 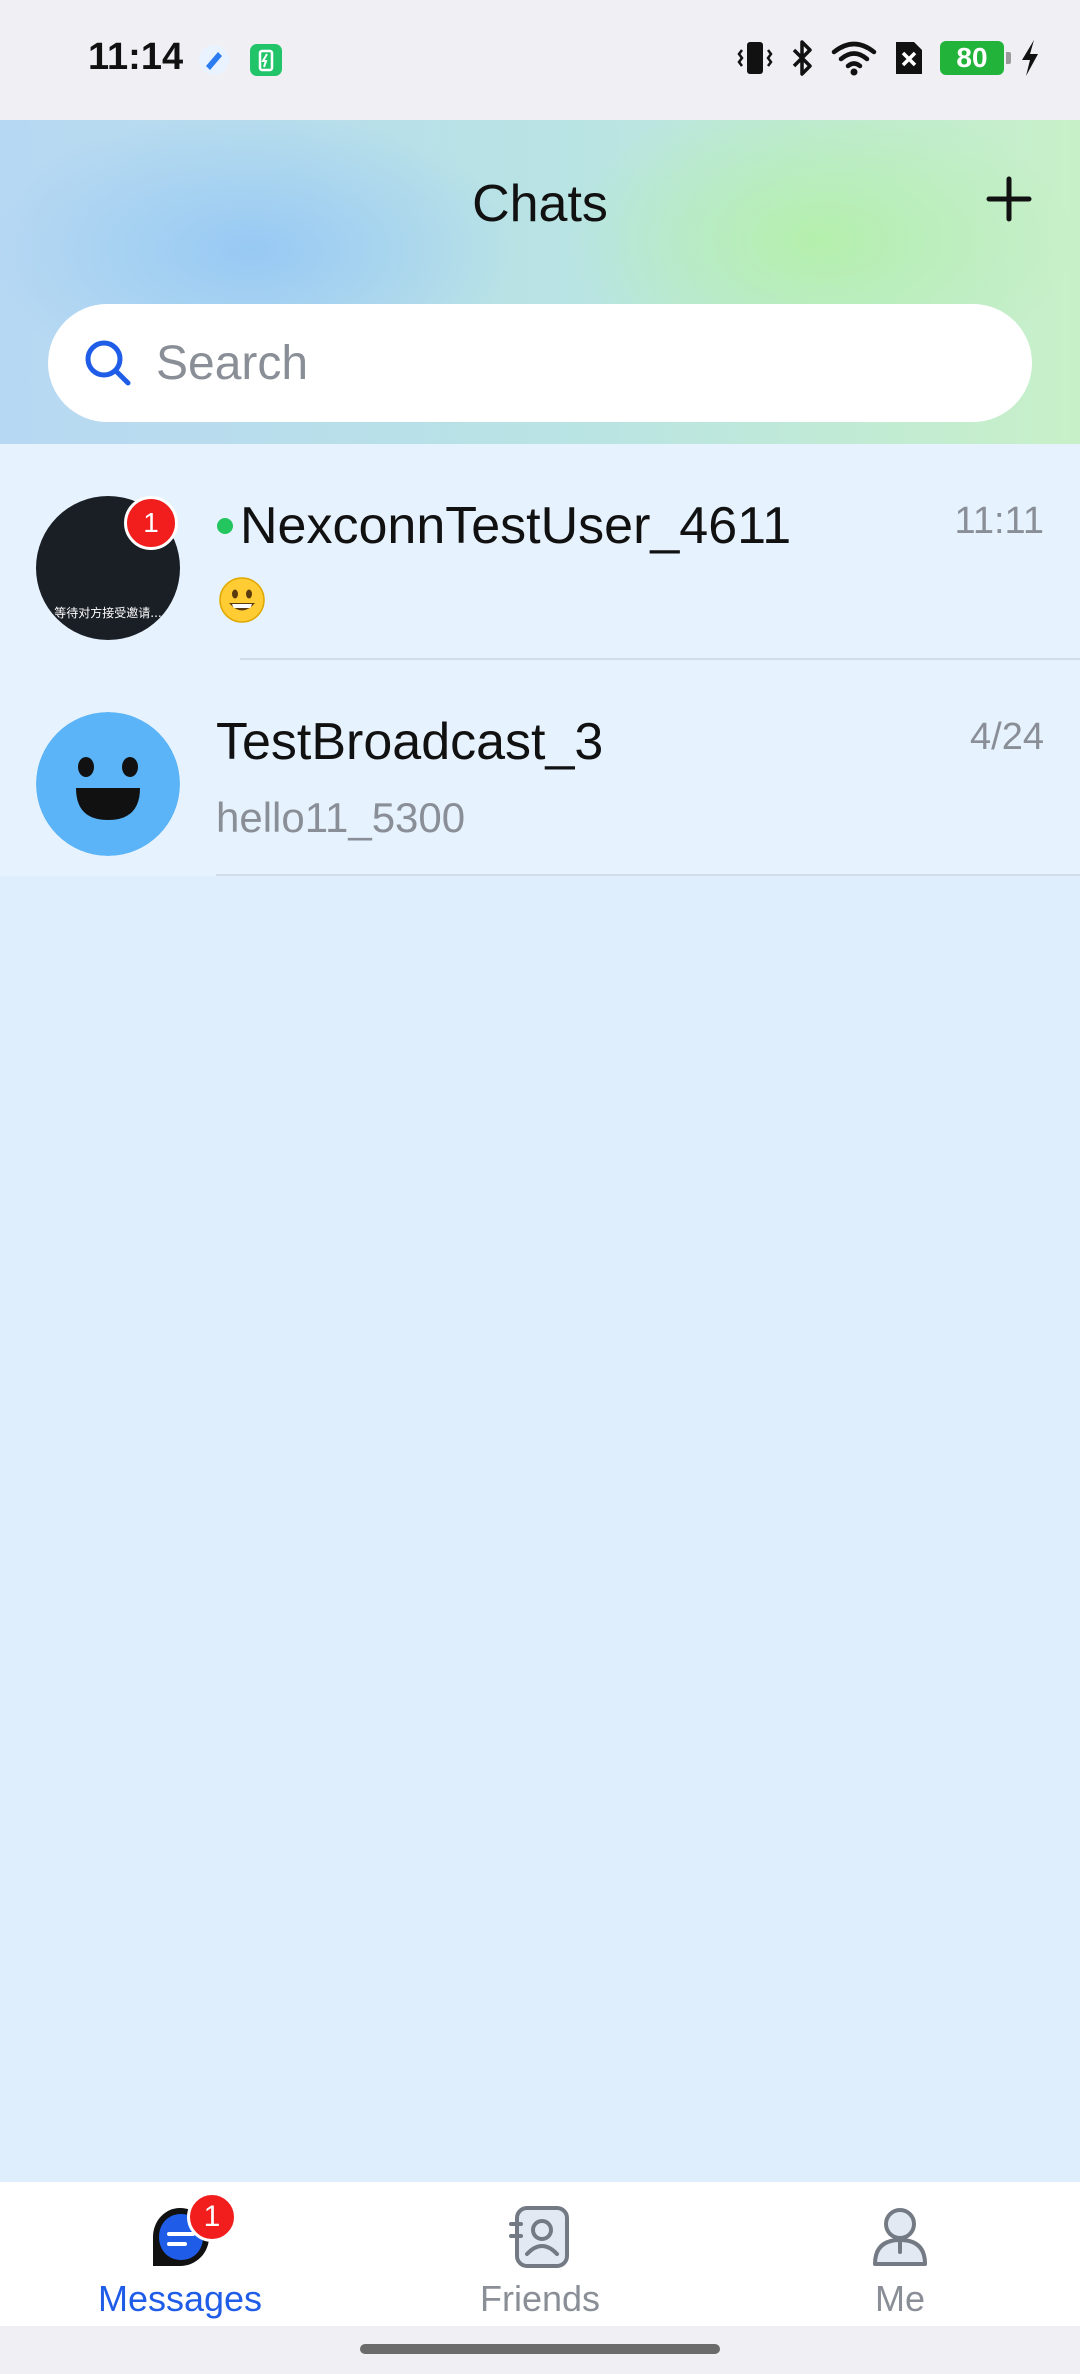 What do you see at coordinates (972, 57) in the screenshot?
I see `battery-level: 80` at bounding box center [972, 57].